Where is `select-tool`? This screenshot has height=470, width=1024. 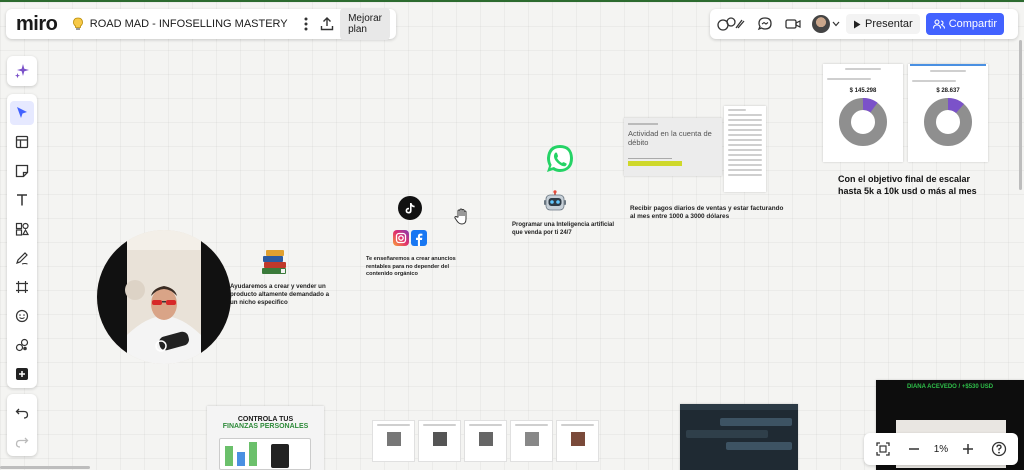 select-tool is located at coordinates (22, 112).